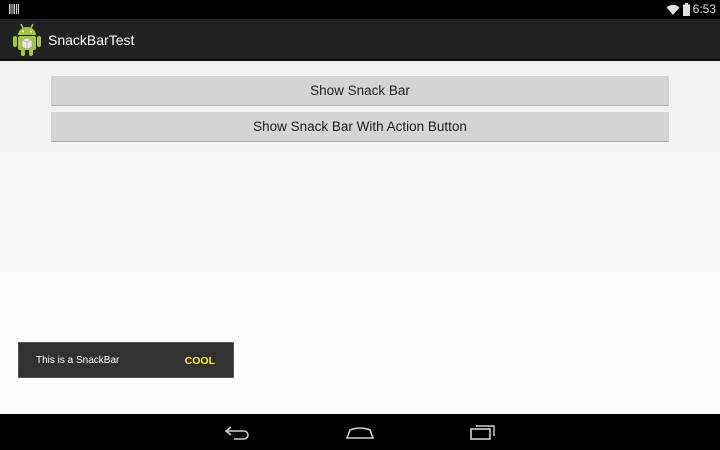 The width and height of the screenshot is (720, 450). Describe the element at coordinates (704, 9) in the screenshot. I see `status-time: 6:53` at that location.